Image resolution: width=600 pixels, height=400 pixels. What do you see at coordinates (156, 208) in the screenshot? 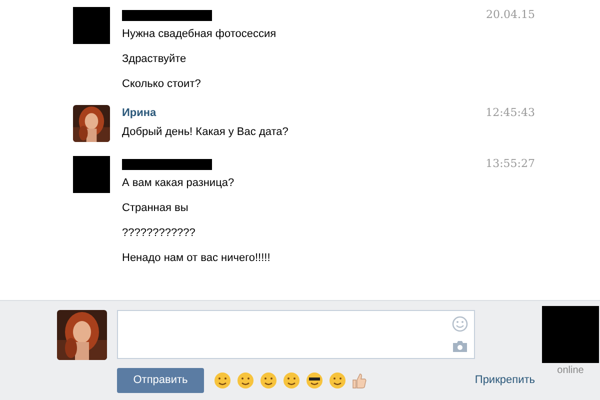
I see `message-text: Странная вы` at bounding box center [156, 208].